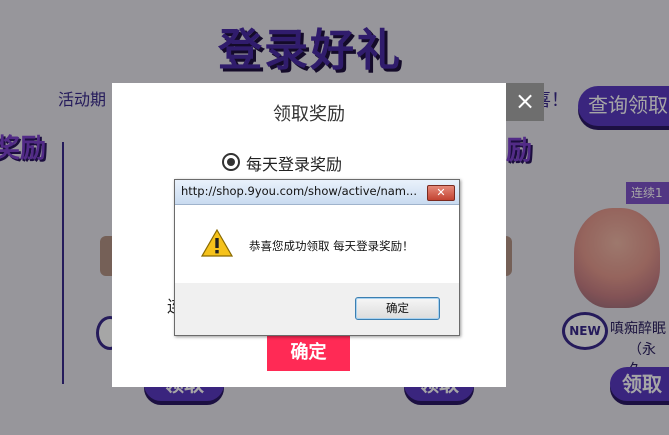  Describe the element at coordinates (441, 193) in the screenshot. I see `alert-close-icon: ✕` at that location.